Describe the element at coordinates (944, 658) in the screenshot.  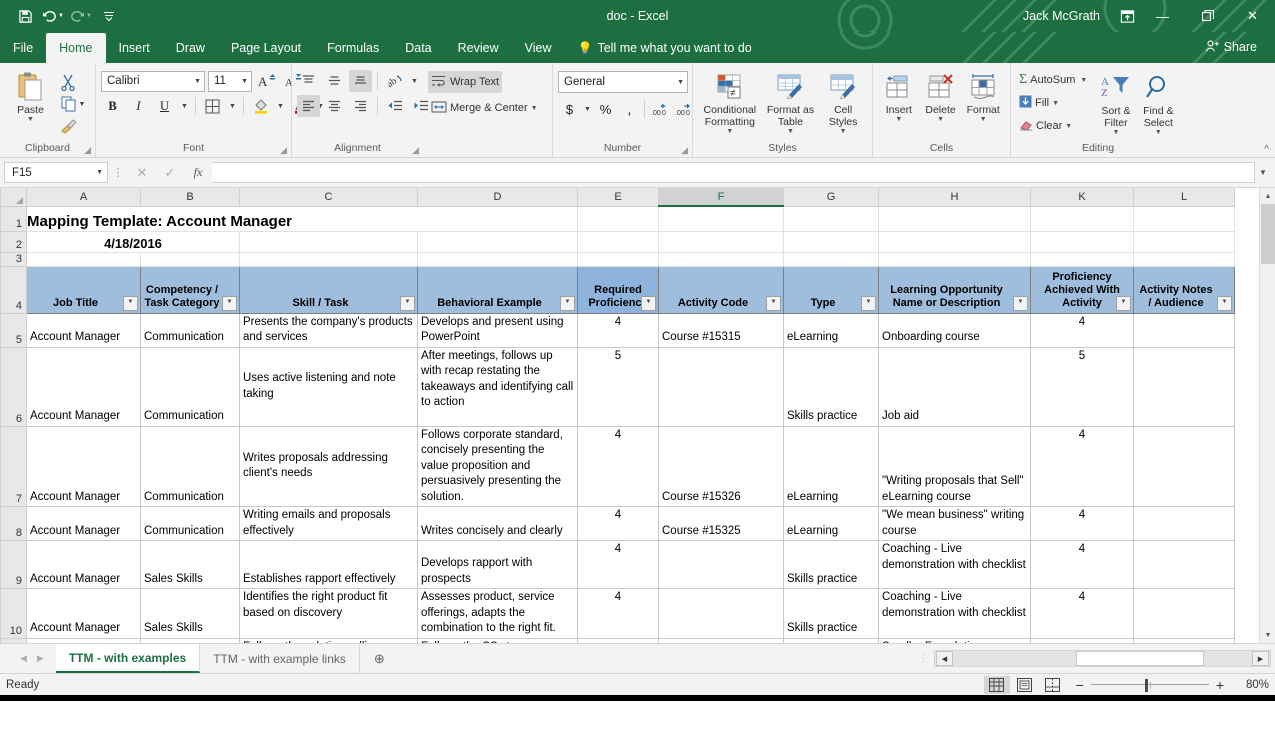
I see `scroll-left-button: ◀` at that location.